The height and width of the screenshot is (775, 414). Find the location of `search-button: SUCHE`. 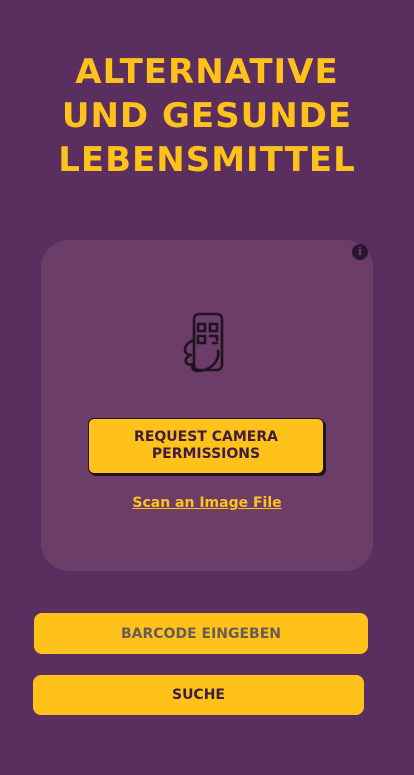

search-button: SUCHE is located at coordinates (198, 695).